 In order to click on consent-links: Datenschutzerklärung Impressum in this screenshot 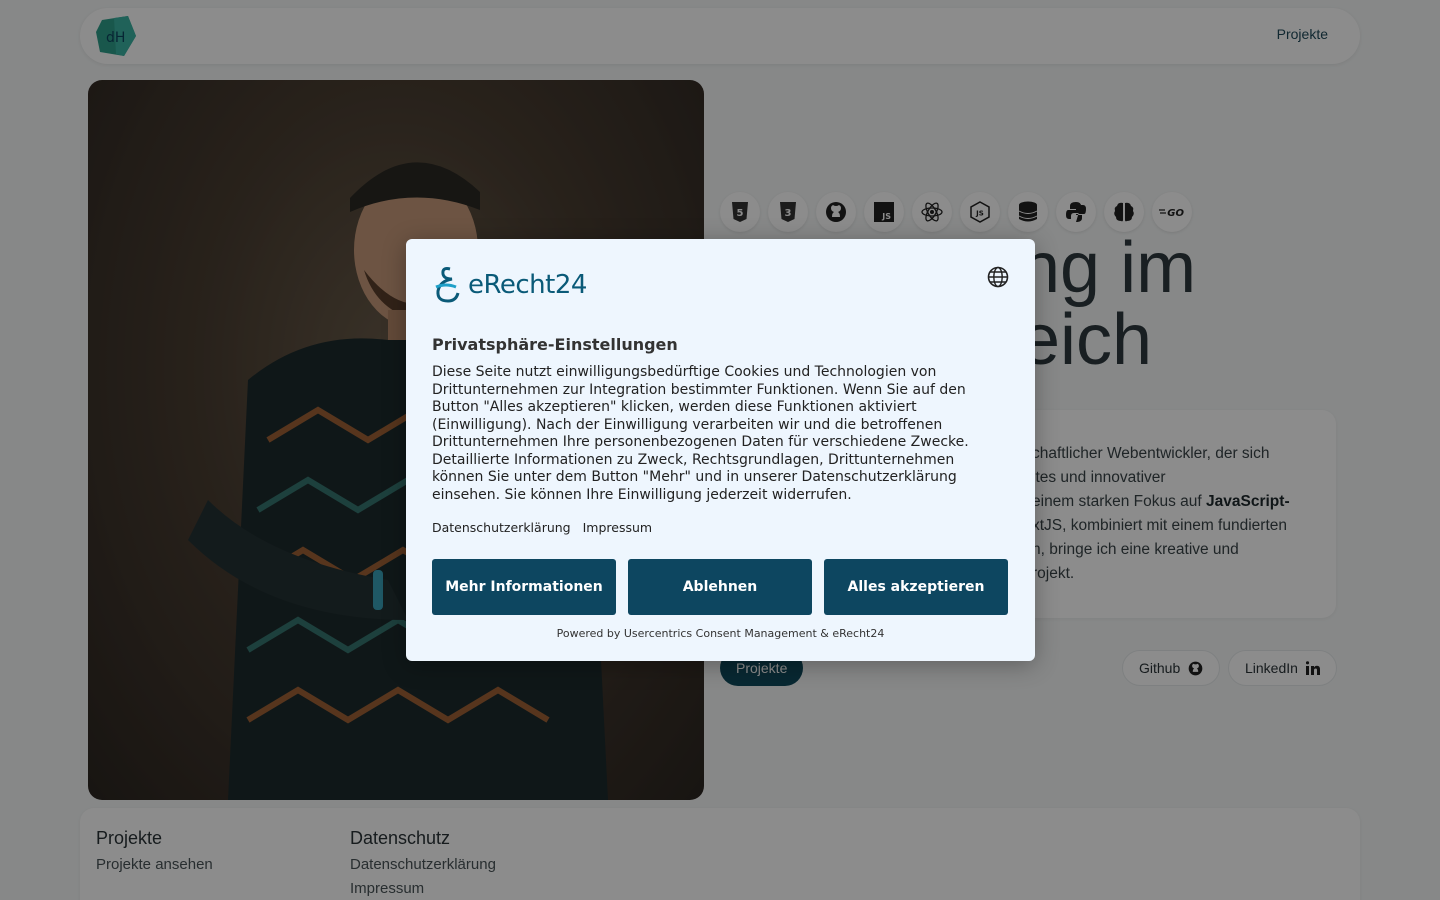, I will do `click(720, 527)`.